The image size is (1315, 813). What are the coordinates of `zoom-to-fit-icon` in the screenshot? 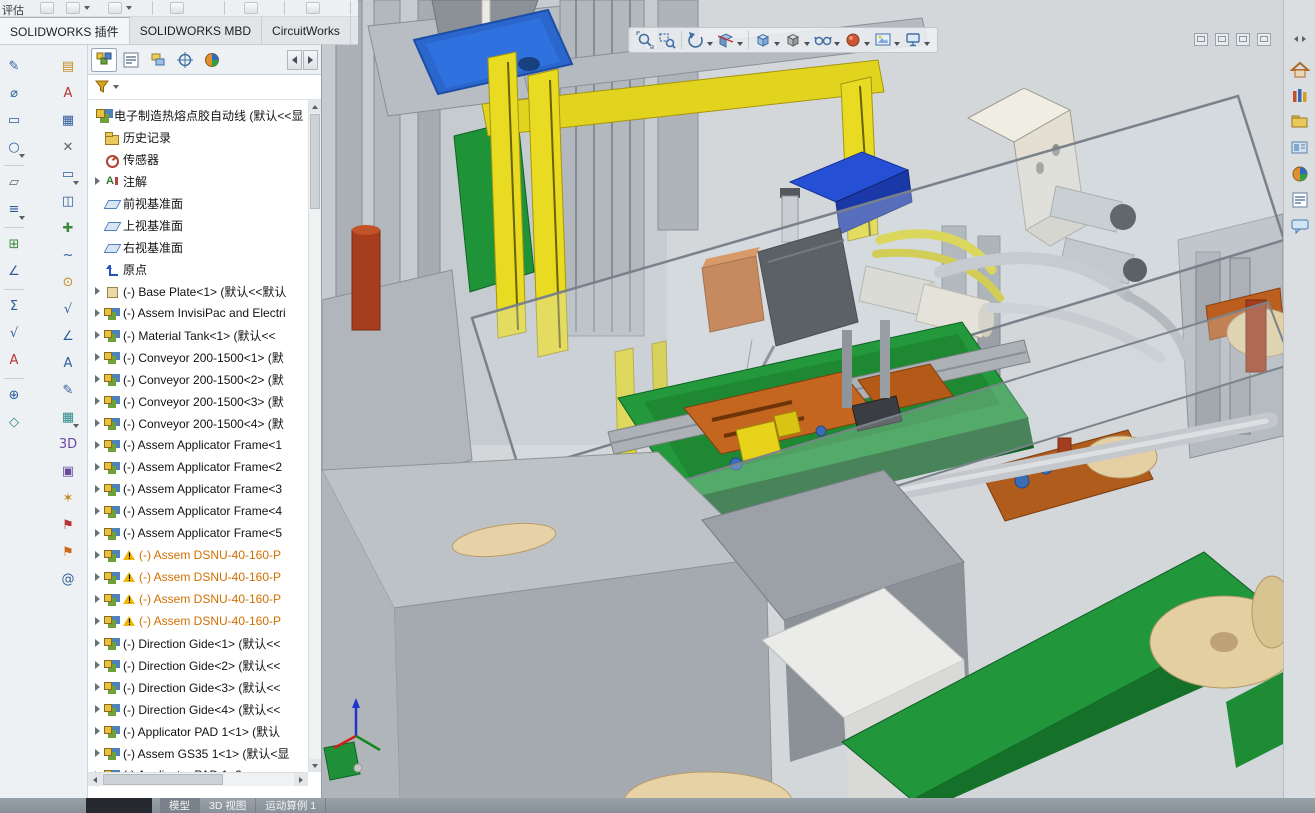 It's located at (645, 40).